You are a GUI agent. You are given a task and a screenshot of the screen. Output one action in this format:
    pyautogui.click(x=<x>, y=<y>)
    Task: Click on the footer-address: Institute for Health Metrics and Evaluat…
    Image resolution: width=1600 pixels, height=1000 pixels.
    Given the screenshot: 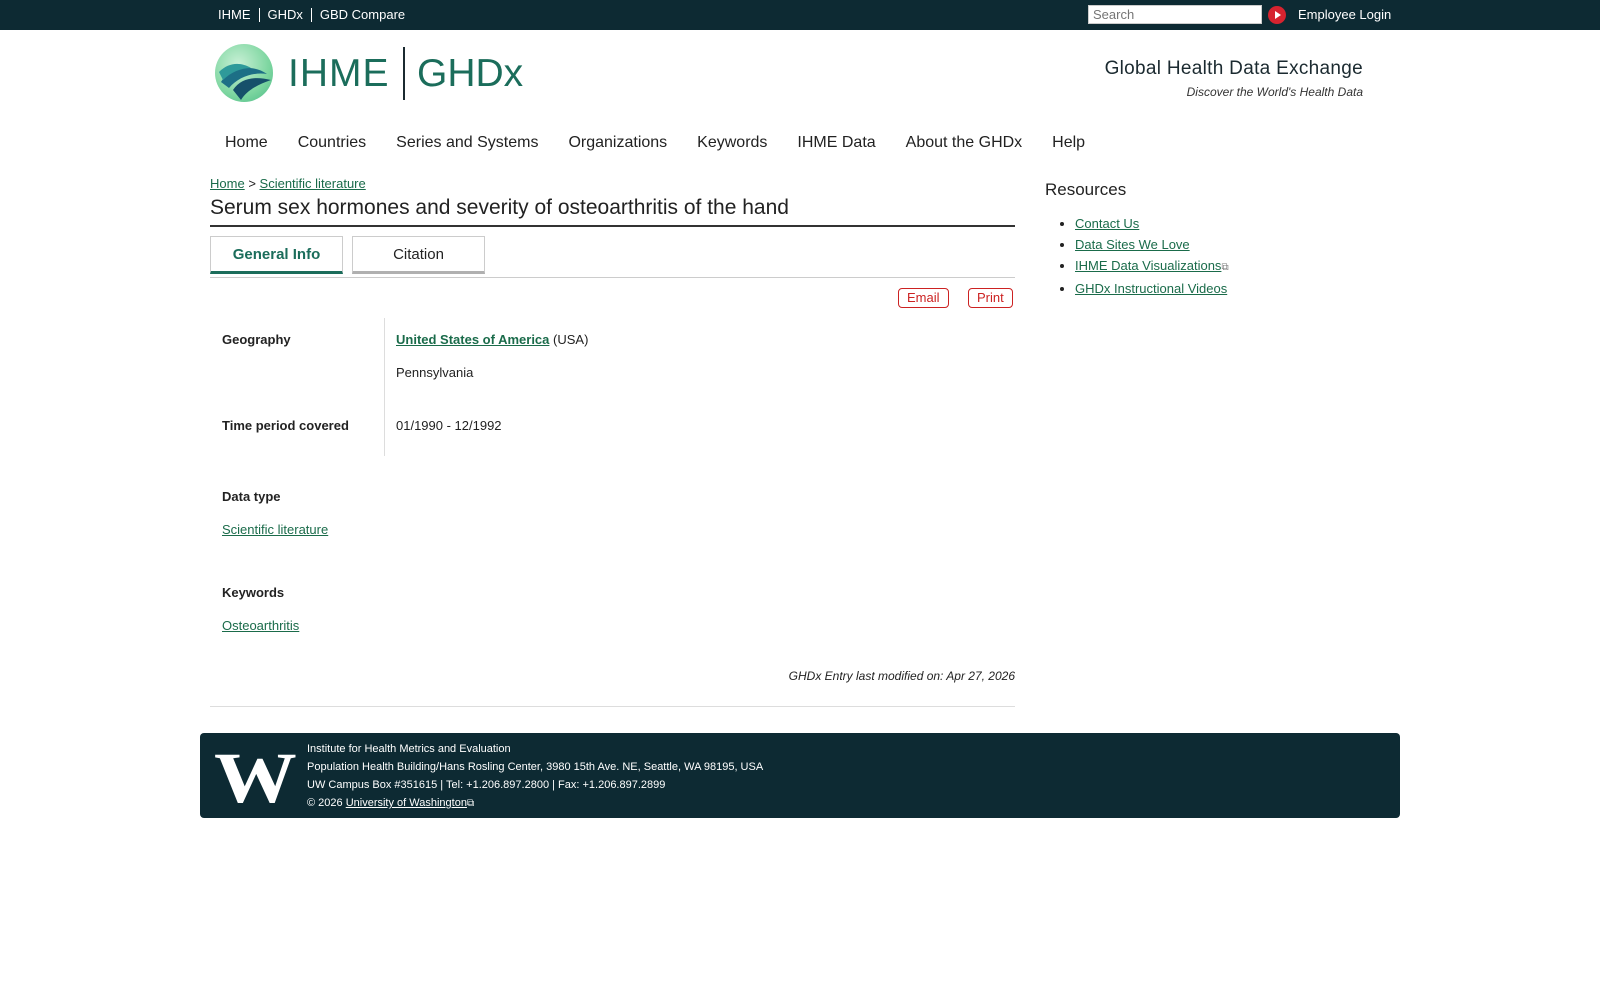 What is the action you would take?
    pyautogui.click(x=535, y=776)
    